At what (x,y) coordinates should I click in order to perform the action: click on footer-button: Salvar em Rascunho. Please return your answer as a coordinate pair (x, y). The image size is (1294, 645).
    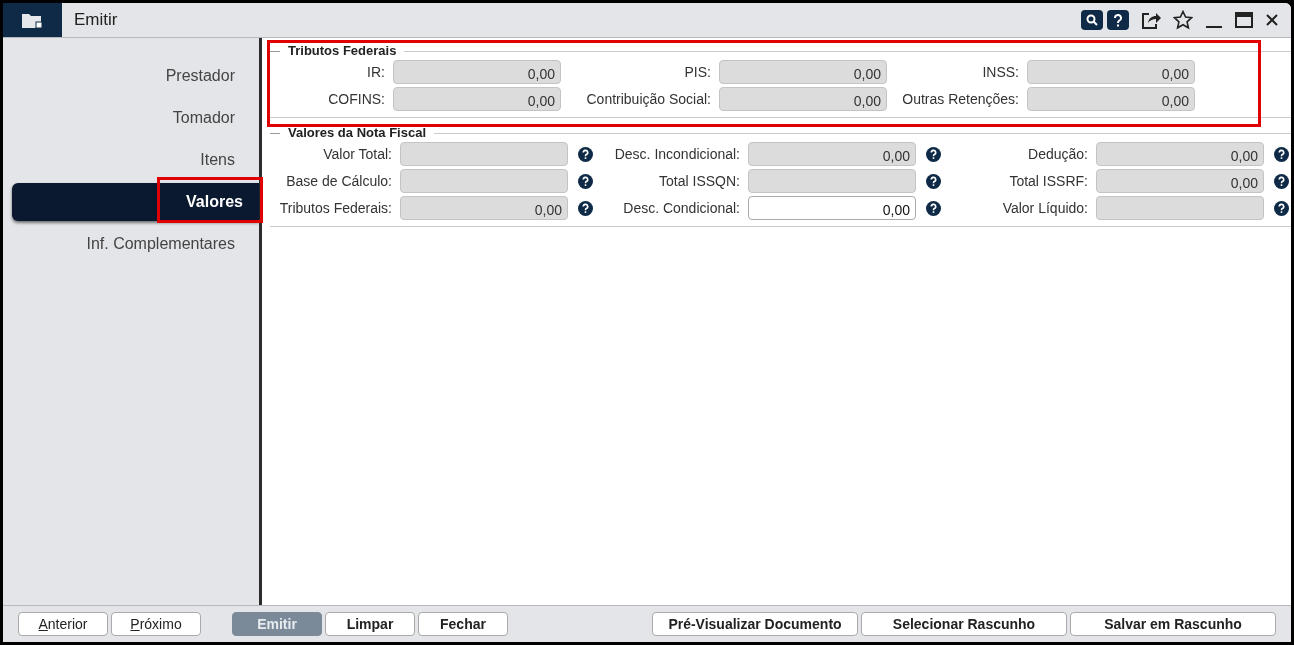
    Looking at the image, I should click on (1173, 624).